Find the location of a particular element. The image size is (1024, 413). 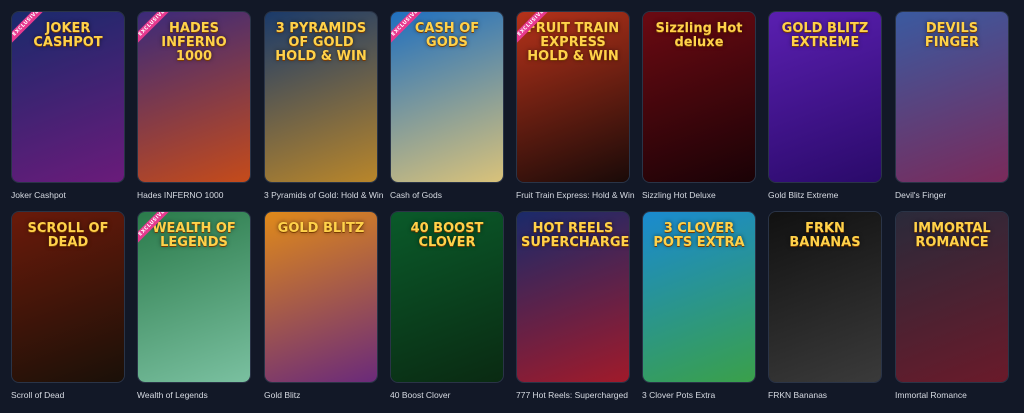

game-tile: DEVILS FINGER Devil's Finger is located at coordinates (952, 105).